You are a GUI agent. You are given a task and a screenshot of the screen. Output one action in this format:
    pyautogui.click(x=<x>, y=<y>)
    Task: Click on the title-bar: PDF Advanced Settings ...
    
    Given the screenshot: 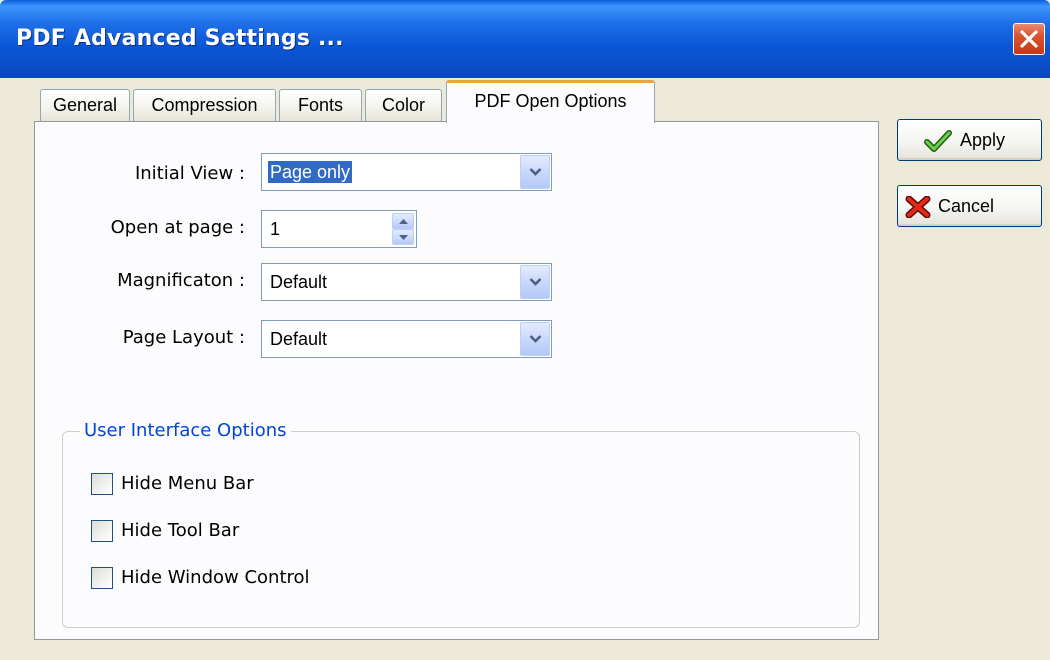 What is the action you would take?
    pyautogui.click(x=525, y=39)
    